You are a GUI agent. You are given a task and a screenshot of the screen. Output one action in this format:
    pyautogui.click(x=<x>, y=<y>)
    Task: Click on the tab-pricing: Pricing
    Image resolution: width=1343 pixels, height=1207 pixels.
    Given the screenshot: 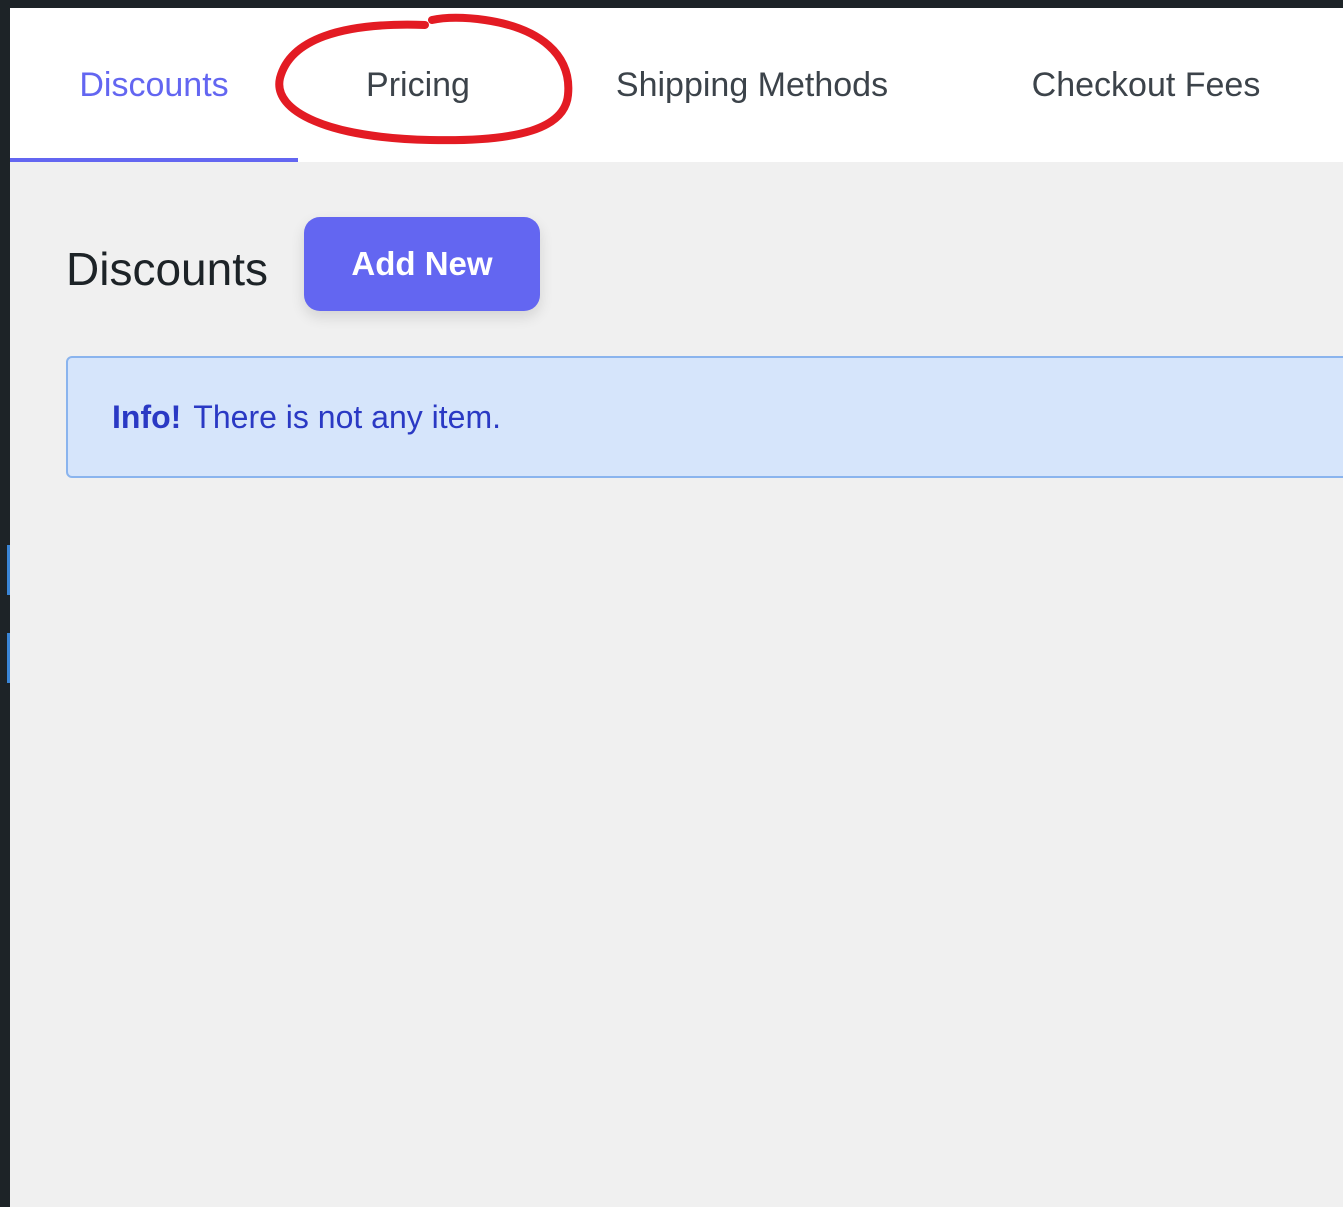 What is the action you would take?
    pyautogui.click(x=418, y=85)
    